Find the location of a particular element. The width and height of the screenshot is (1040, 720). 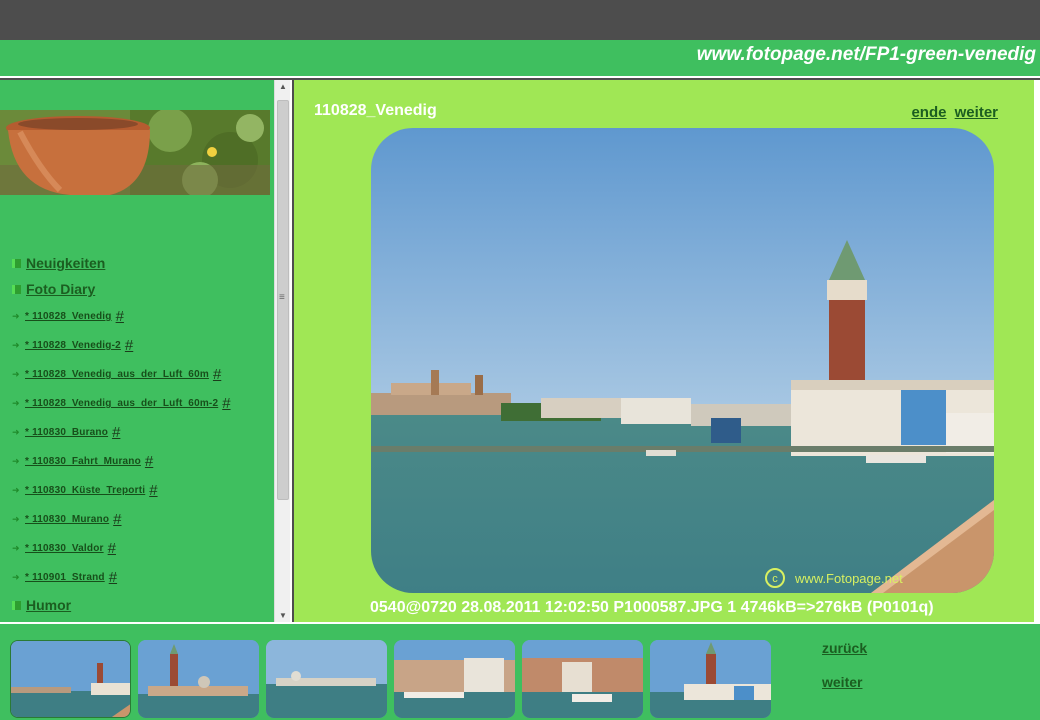

sidebar-scrollbar: ▲ ≡ ▼ is located at coordinates (282, 351).